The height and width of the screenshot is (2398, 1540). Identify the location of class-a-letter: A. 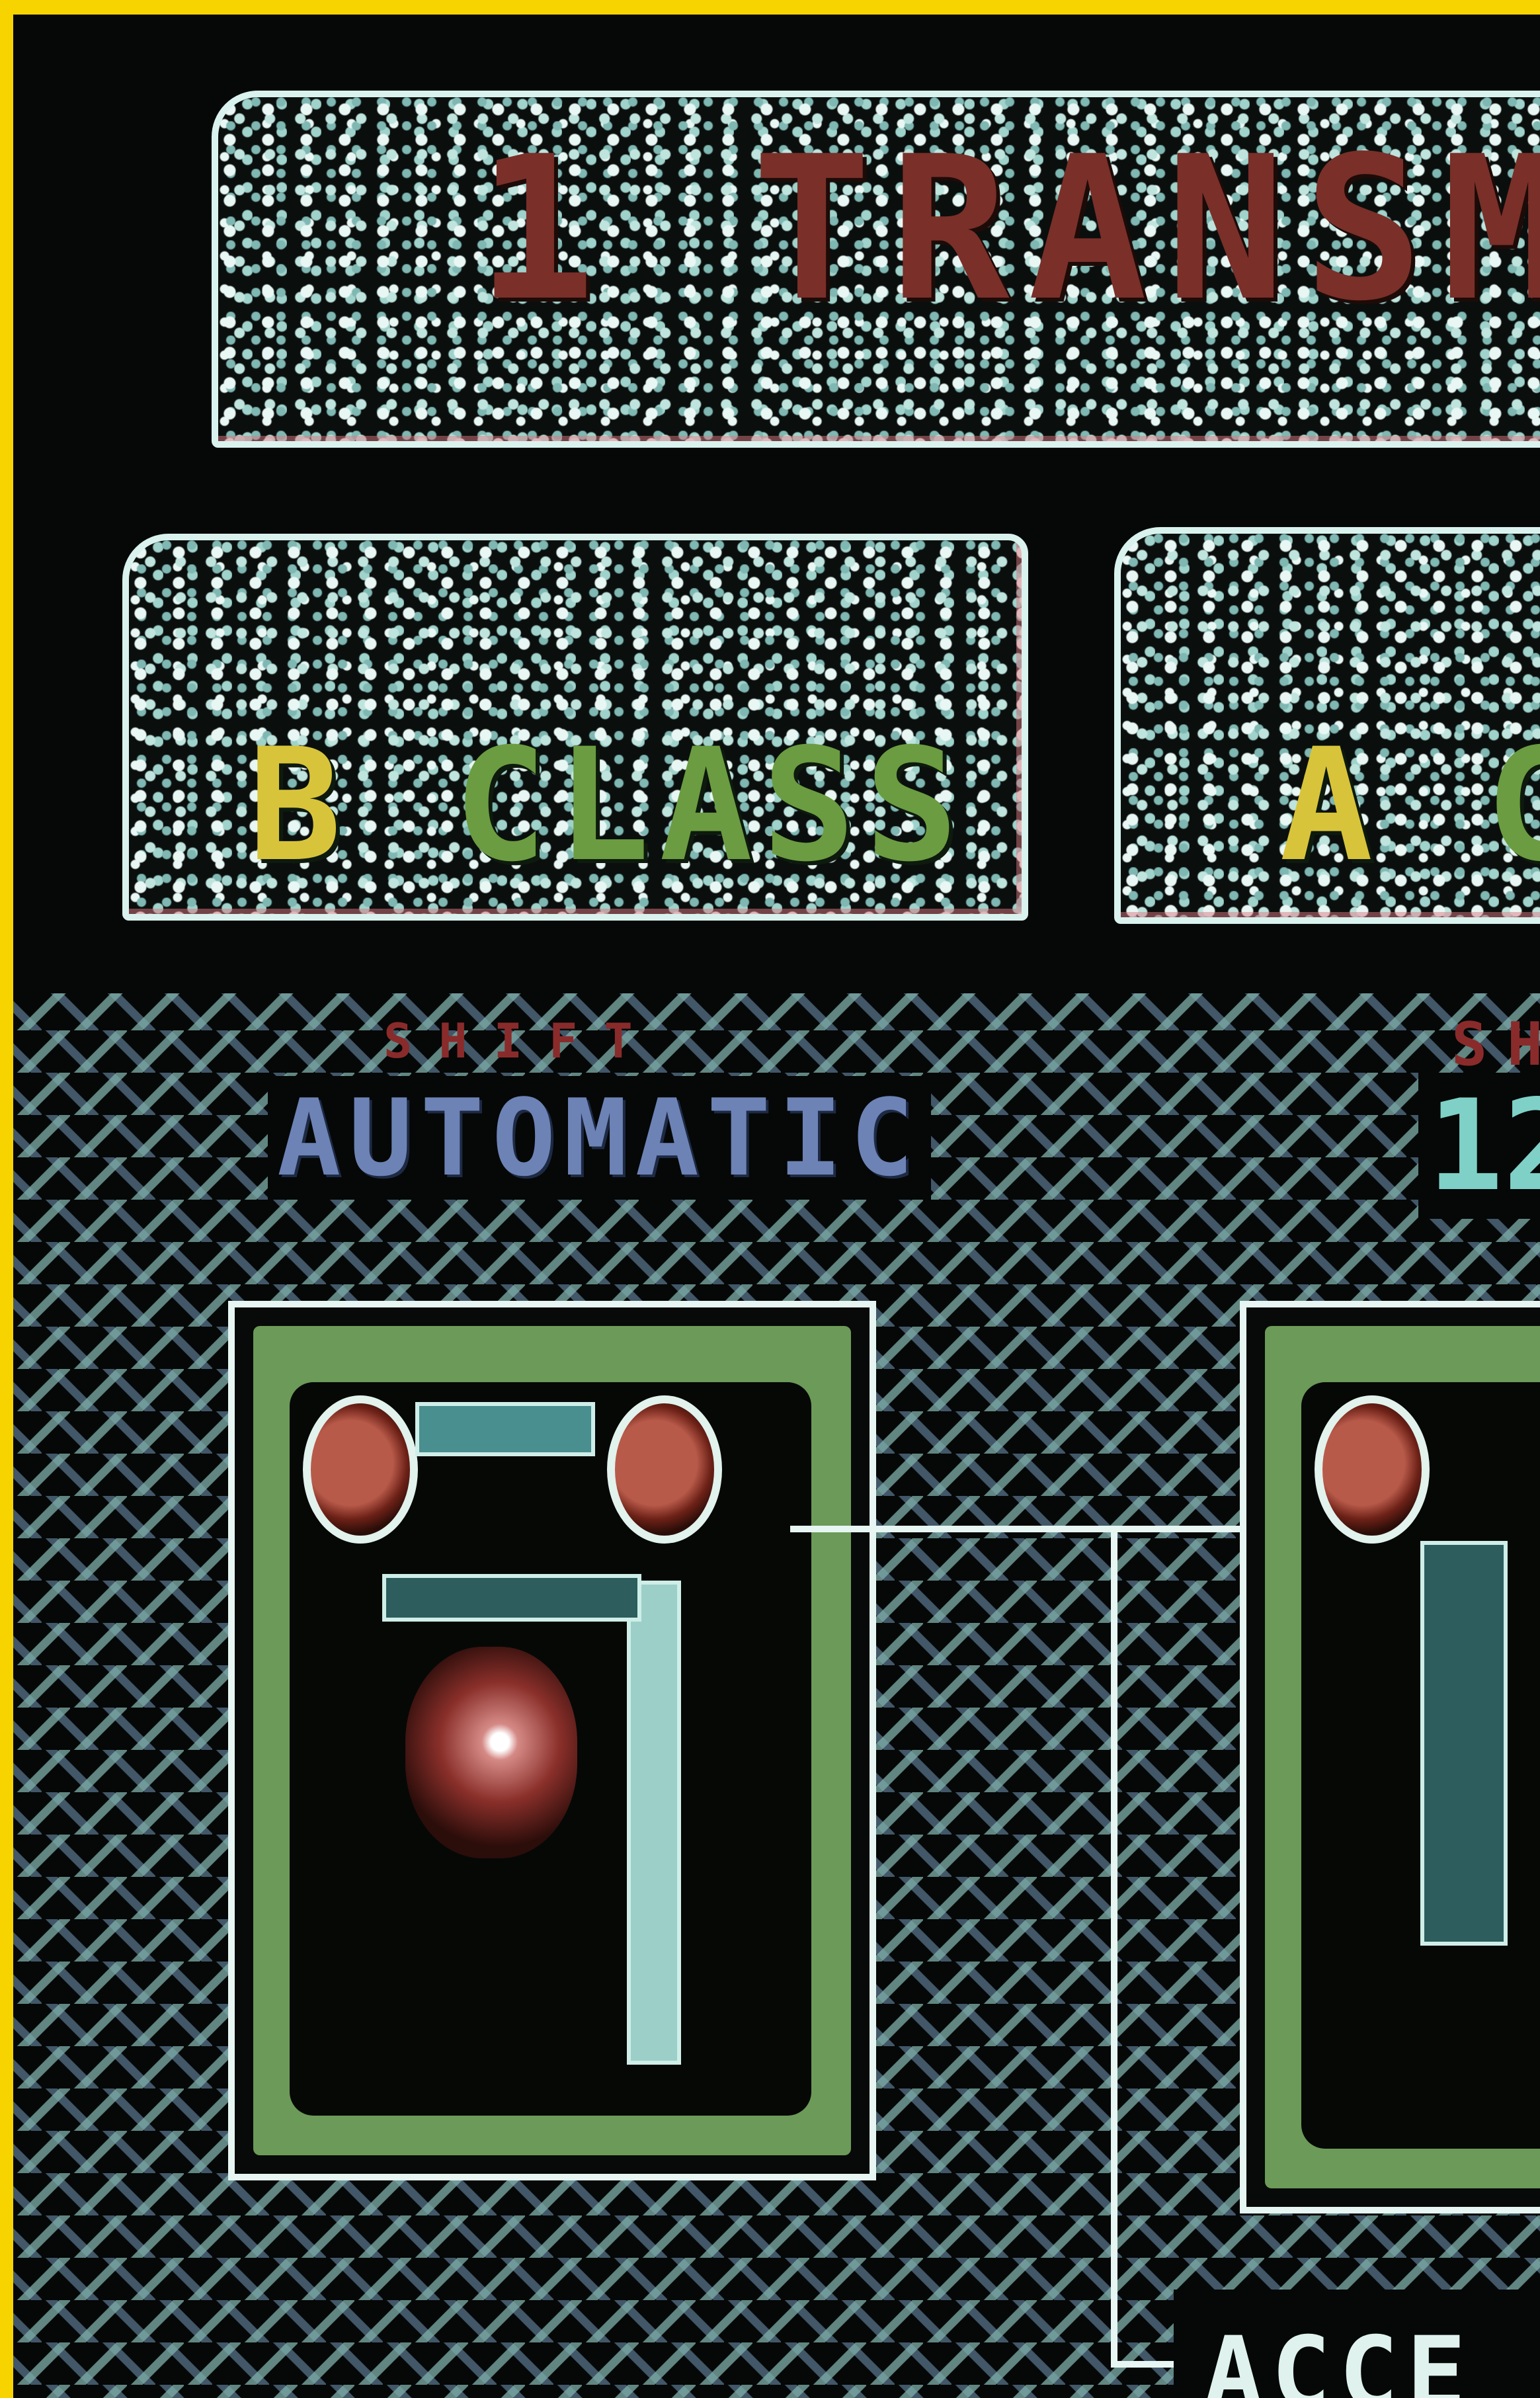
(1331, 806).